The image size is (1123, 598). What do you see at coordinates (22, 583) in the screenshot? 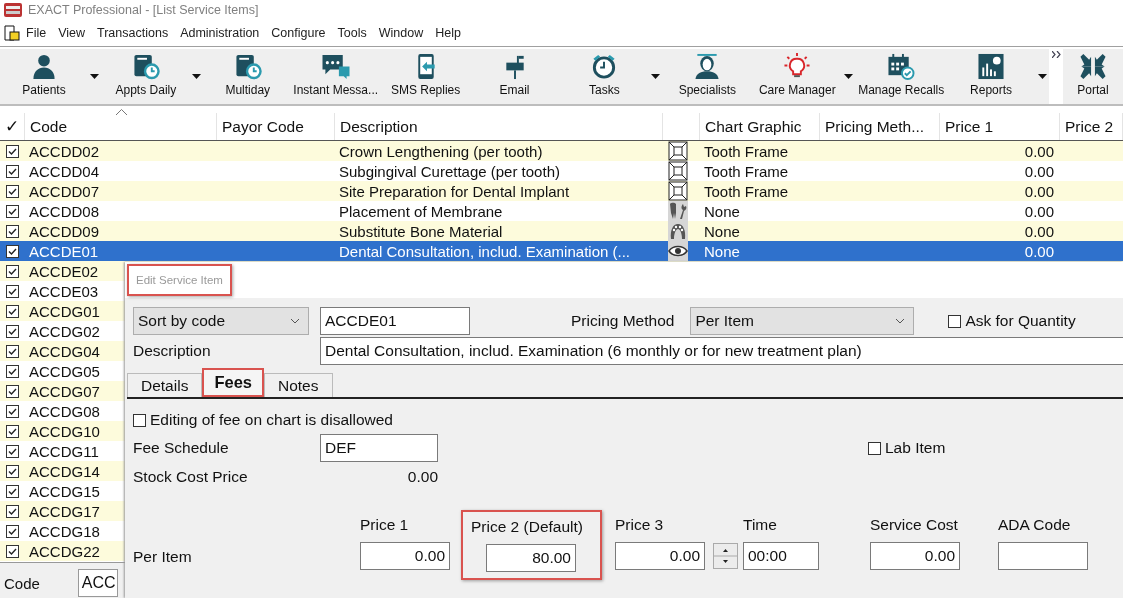
I see `field-label: Code` at bounding box center [22, 583].